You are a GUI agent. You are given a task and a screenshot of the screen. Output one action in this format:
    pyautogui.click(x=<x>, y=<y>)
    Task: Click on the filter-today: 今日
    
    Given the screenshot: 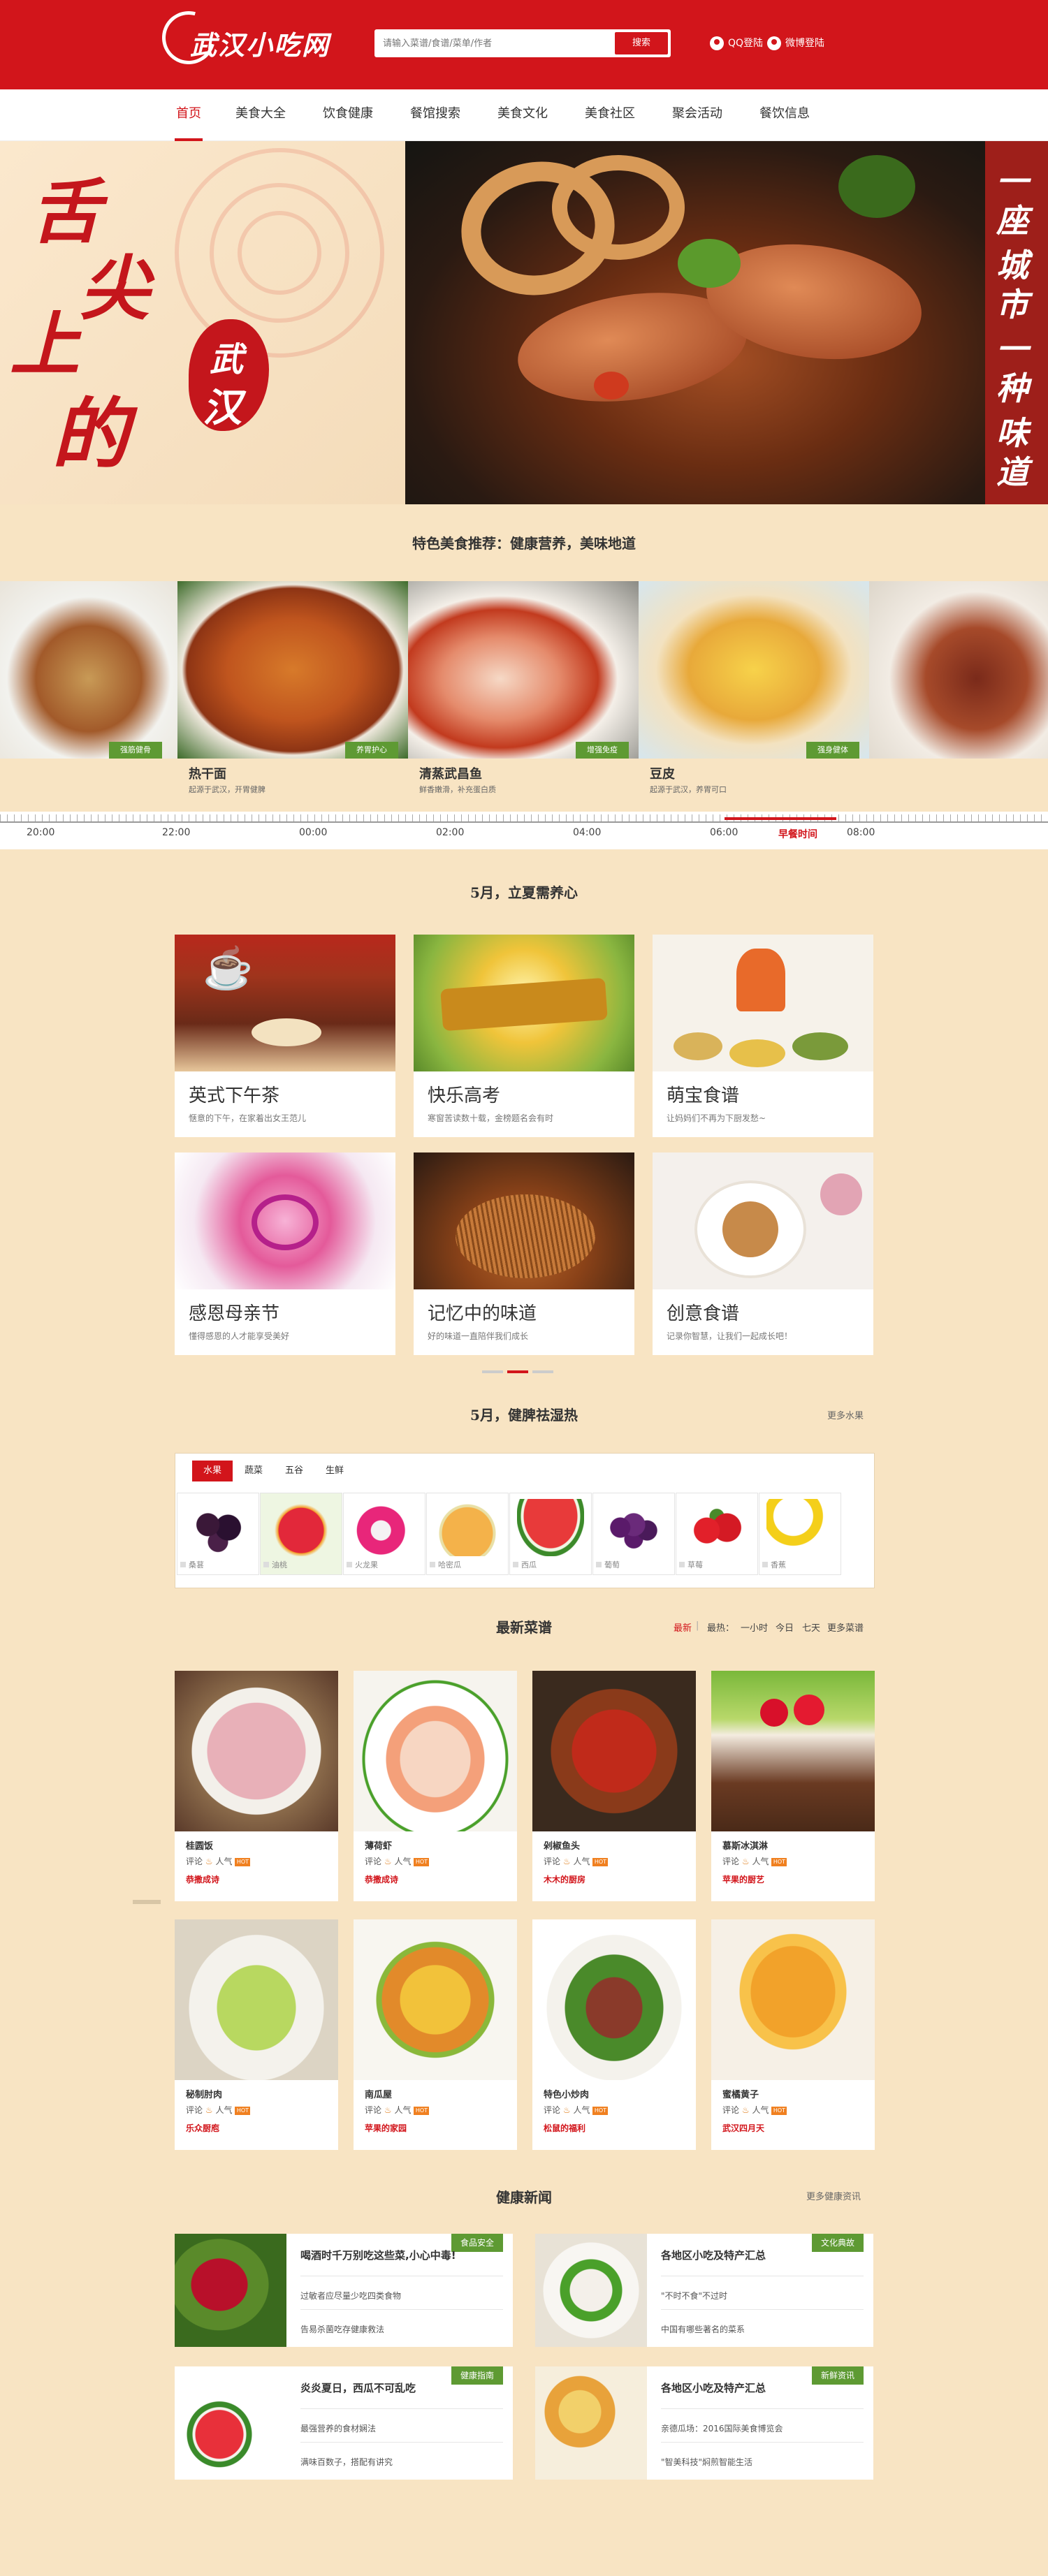 What is the action you would take?
    pyautogui.click(x=785, y=1627)
    